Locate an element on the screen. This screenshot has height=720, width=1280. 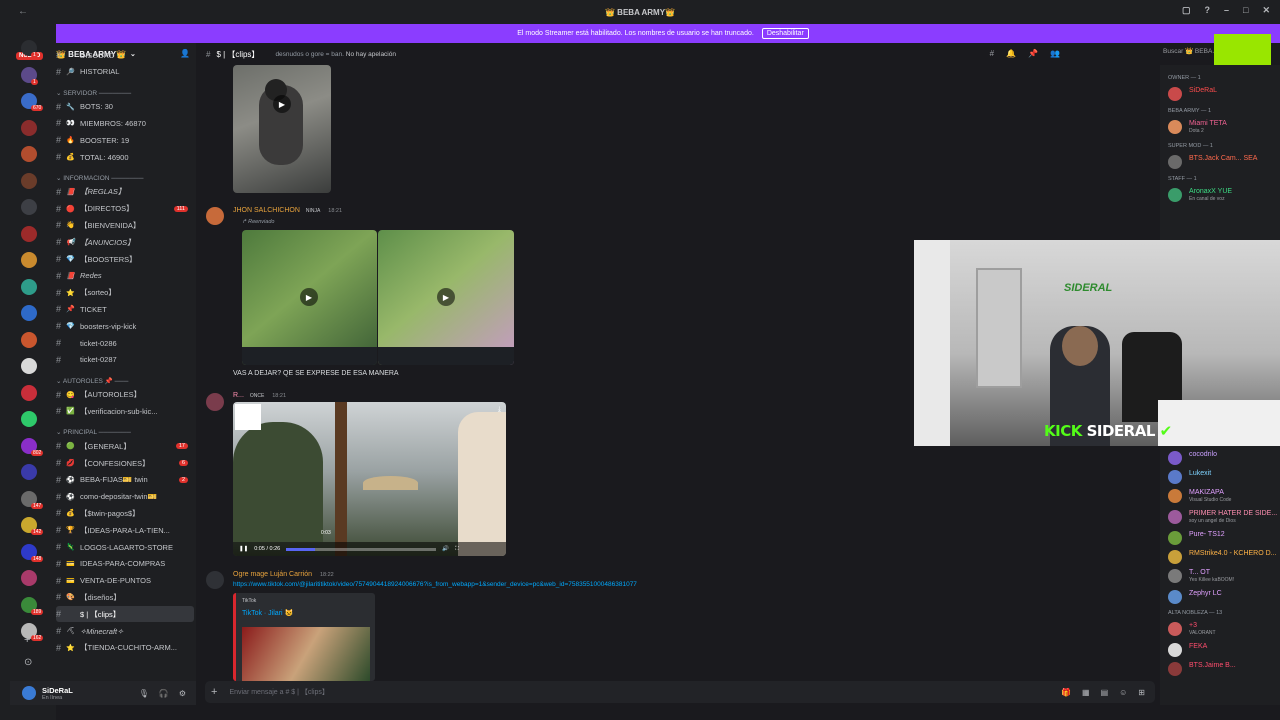
channel-item: # 📕 【REGLAS】 is located at coordinates (125, 192).